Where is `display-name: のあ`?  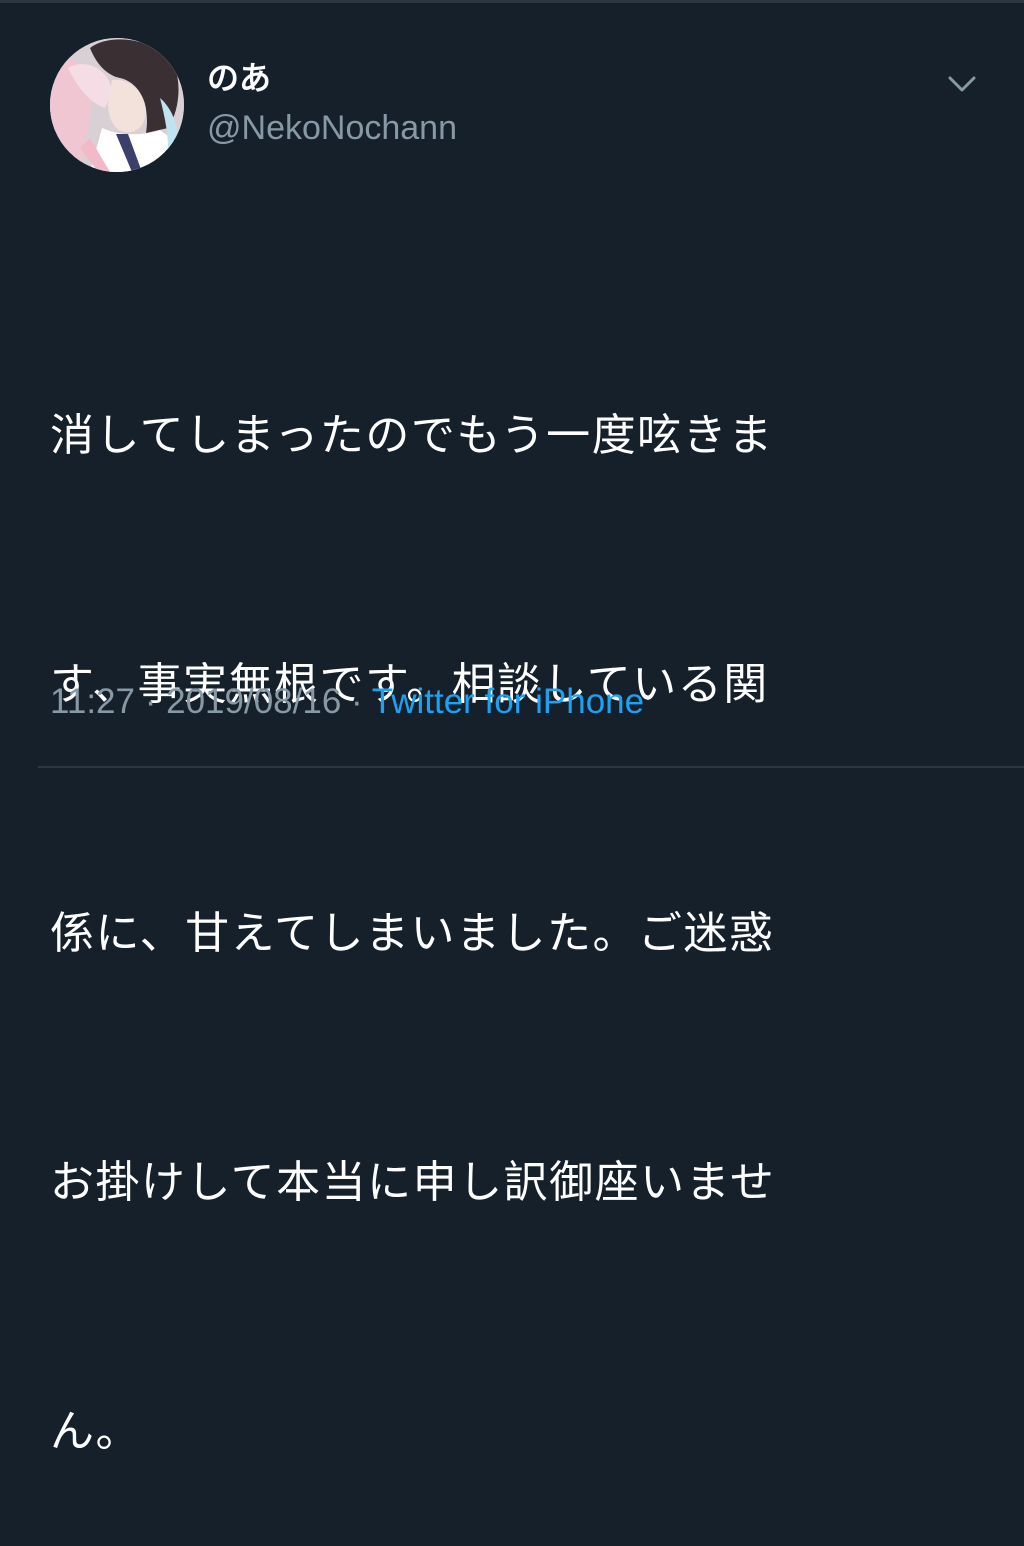 display-name: のあ is located at coordinates (239, 78).